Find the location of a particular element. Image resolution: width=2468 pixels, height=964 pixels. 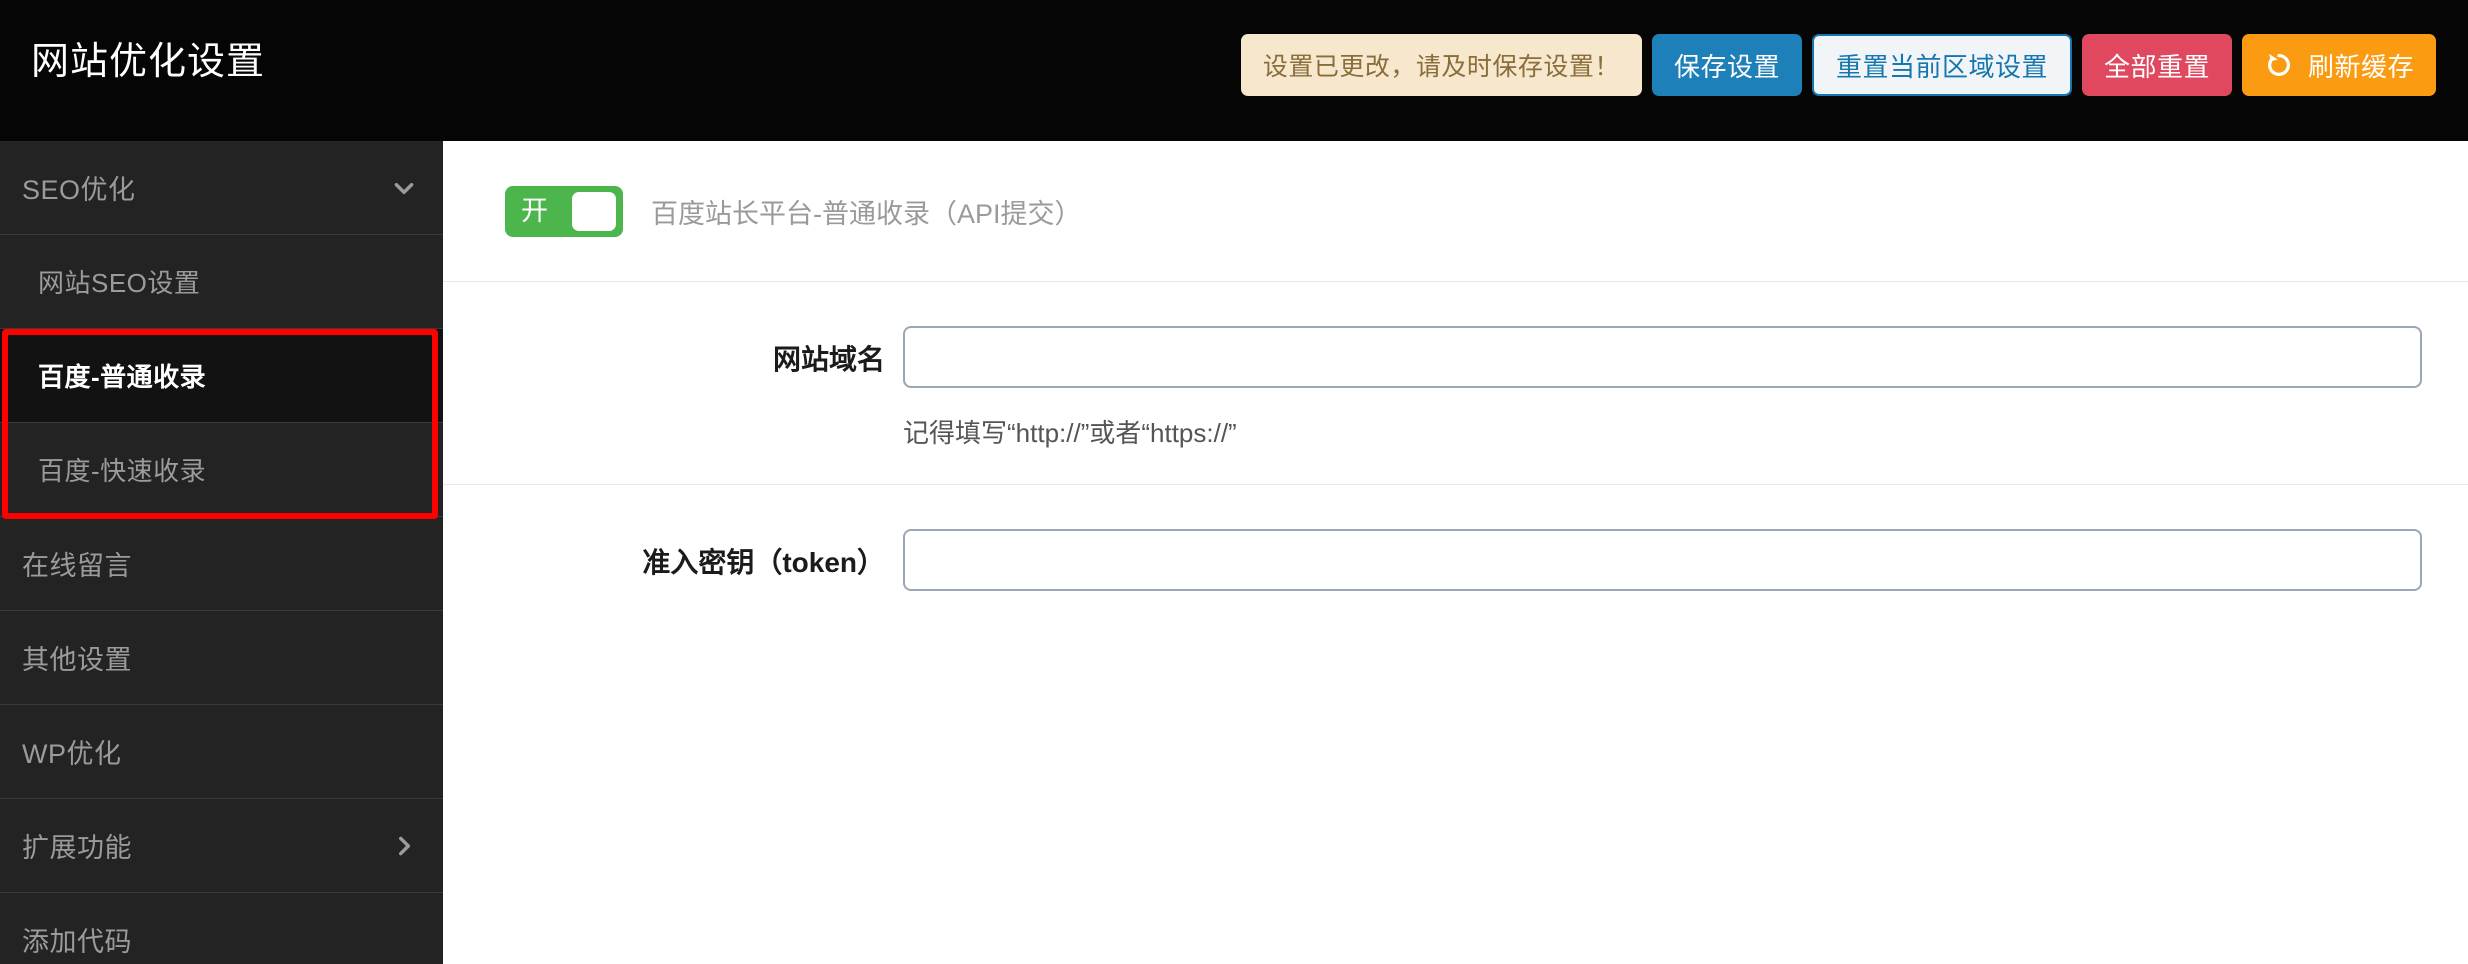

site-domain-label: 网站域名 is located at coordinates (828, 359).